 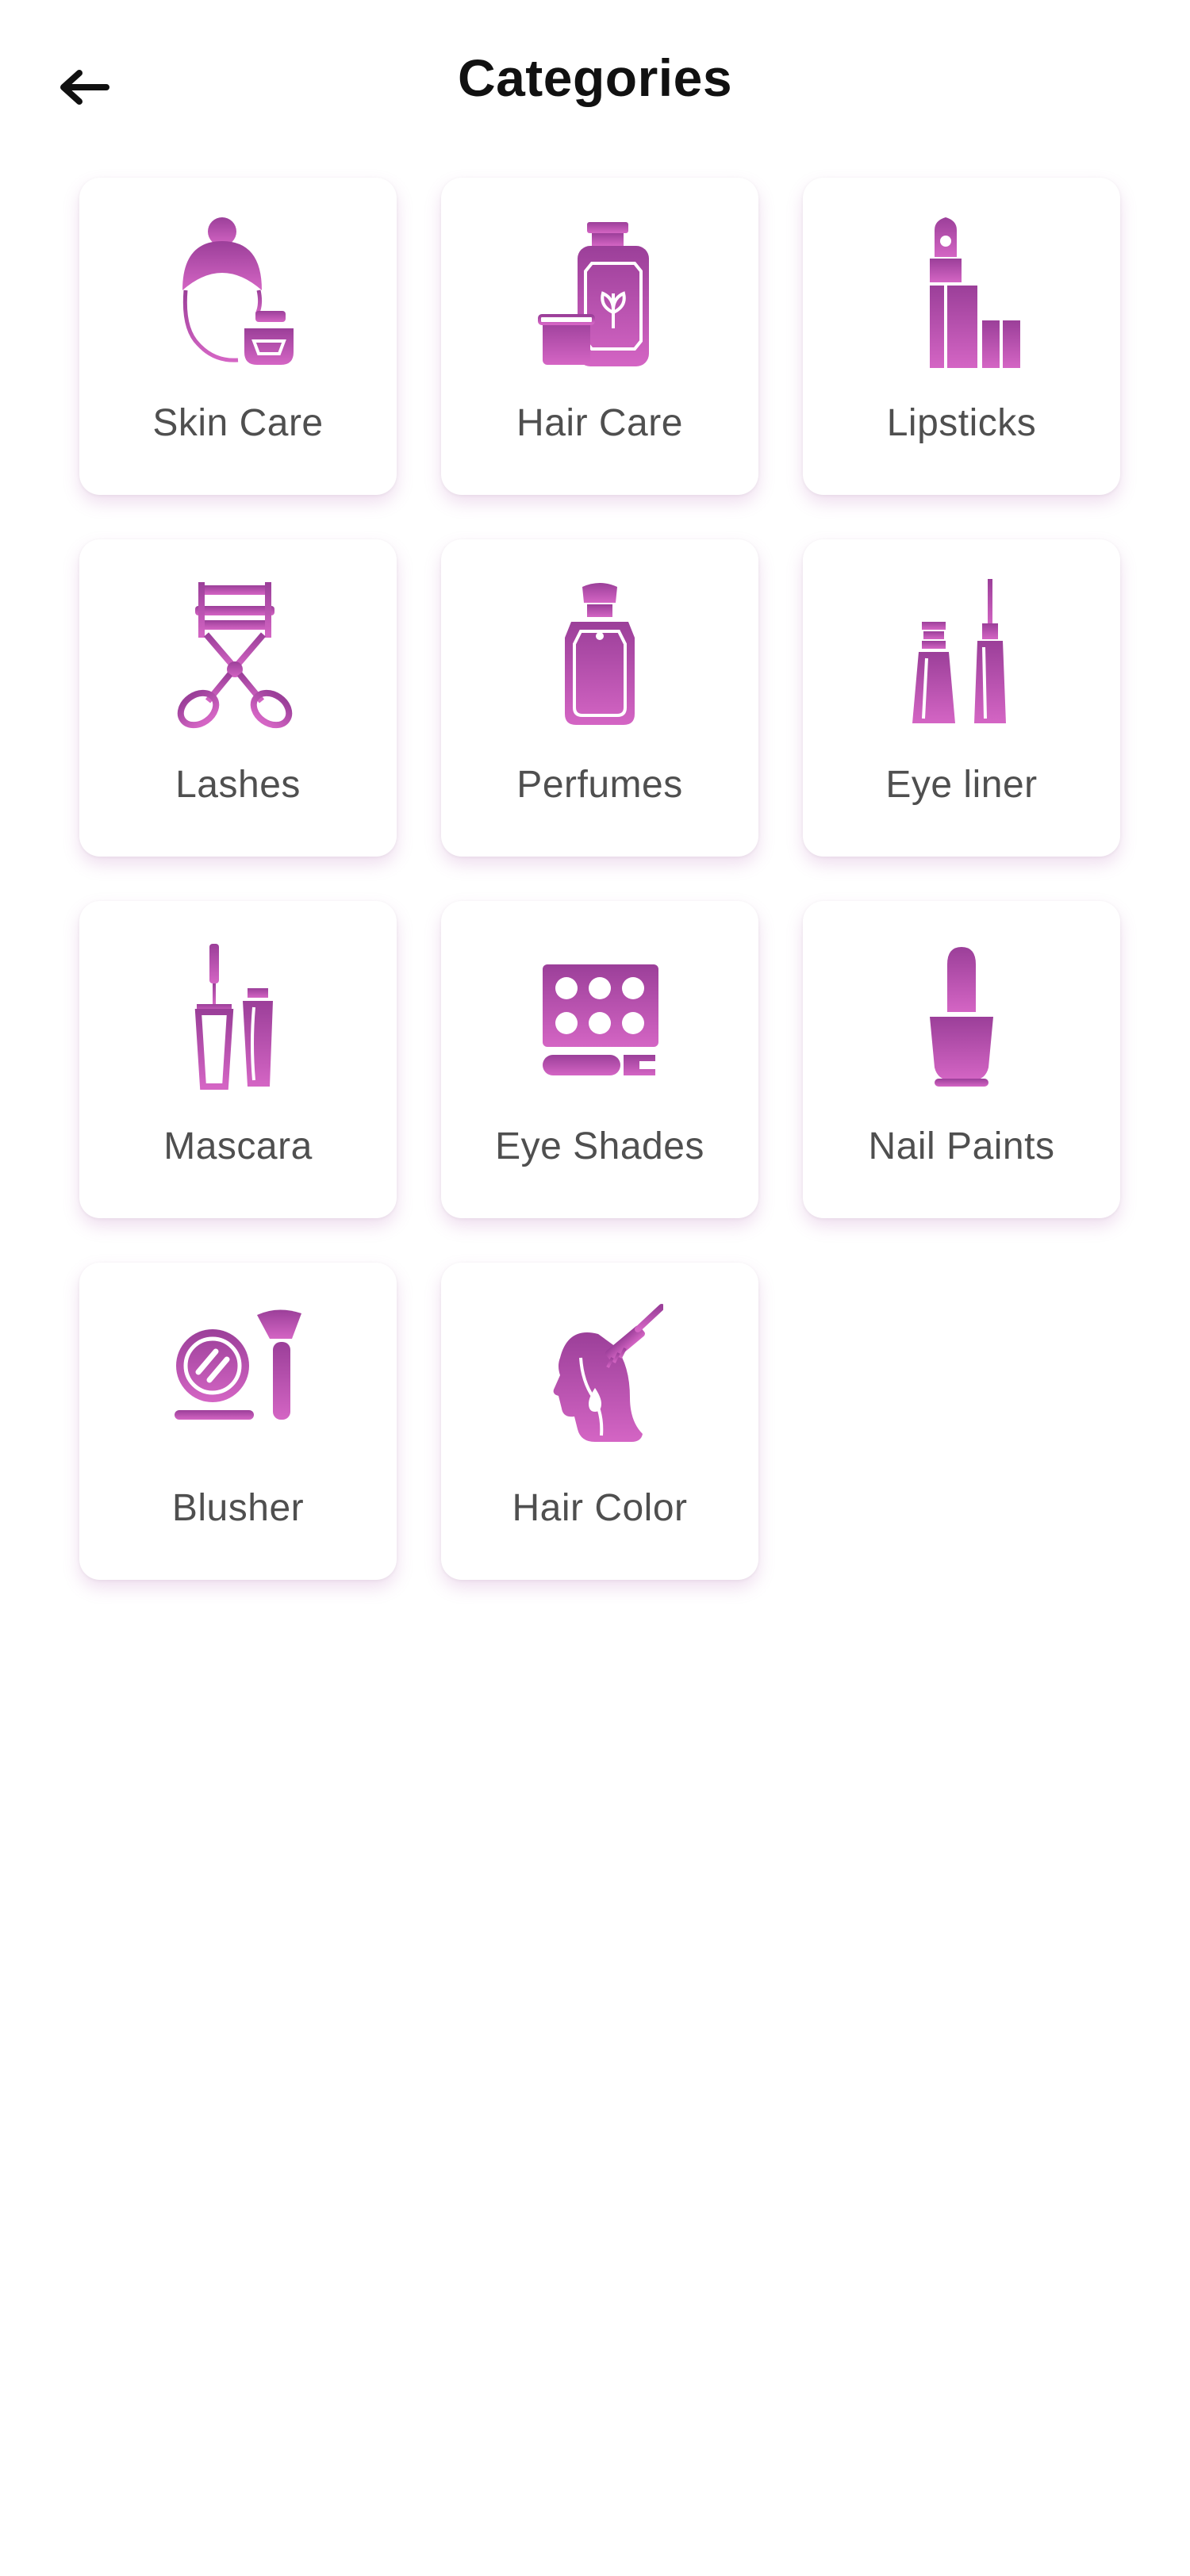 What do you see at coordinates (961, 1146) in the screenshot?
I see `category-label: Nail Paints` at bounding box center [961, 1146].